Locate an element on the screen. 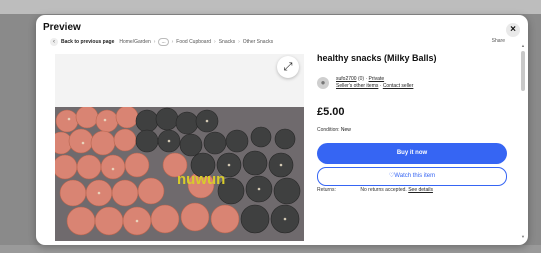 The height and width of the screenshot is (253, 541). breadcrumb-item-food-cupboard: Food Cupboard is located at coordinates (193, 42).